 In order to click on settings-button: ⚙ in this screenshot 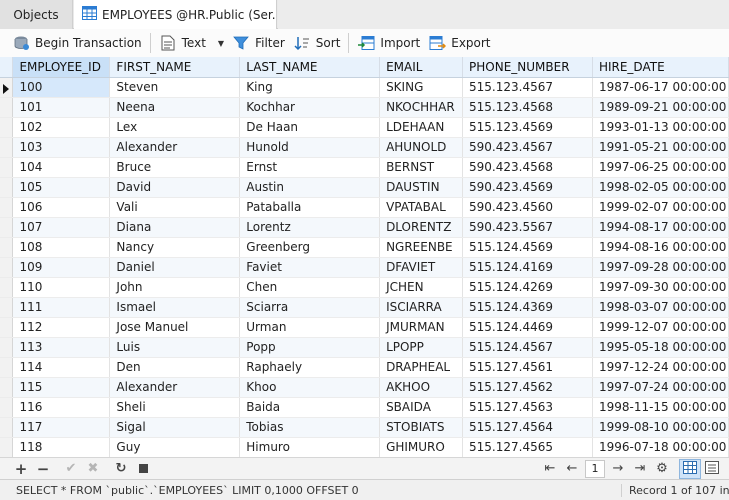, I will do `click(662, 469)`.